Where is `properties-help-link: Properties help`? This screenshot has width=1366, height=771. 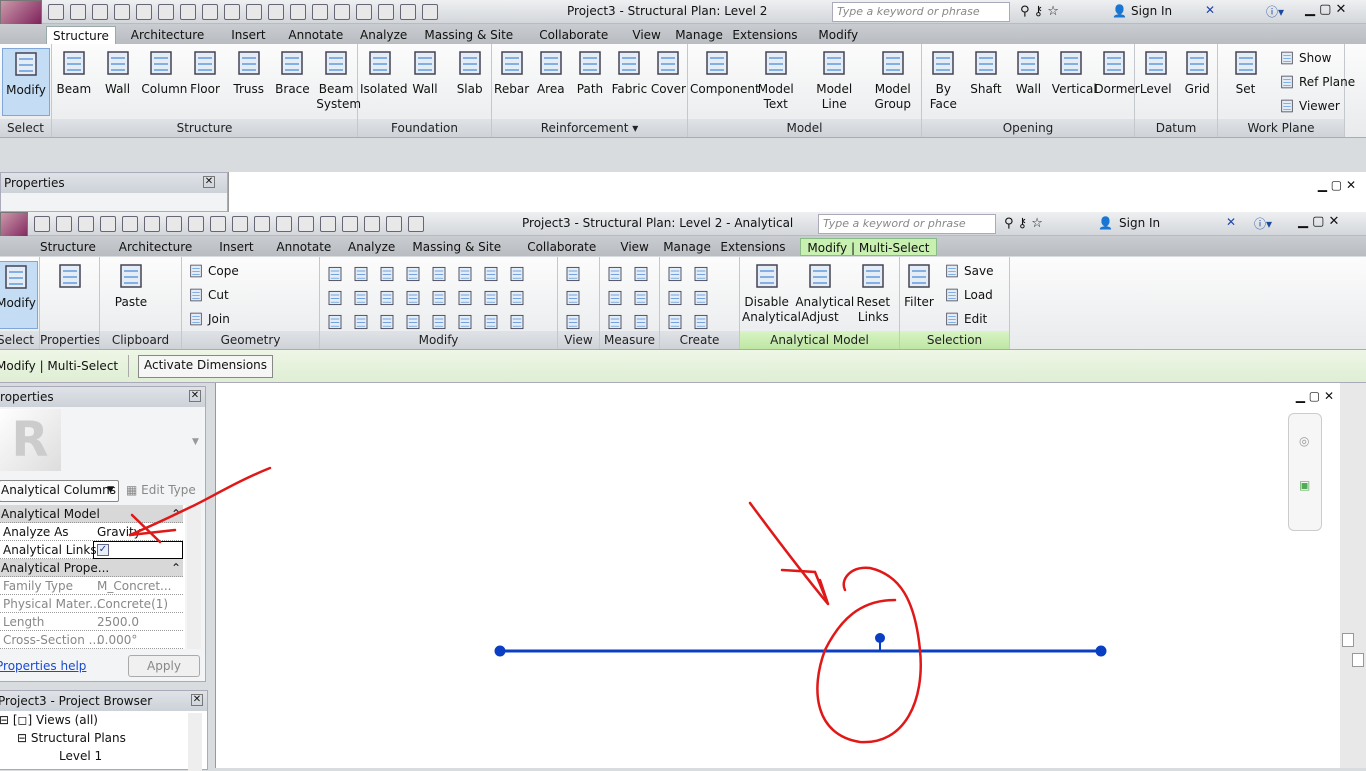
properties-help-link: Properties help is located at coordinates (43, 666).